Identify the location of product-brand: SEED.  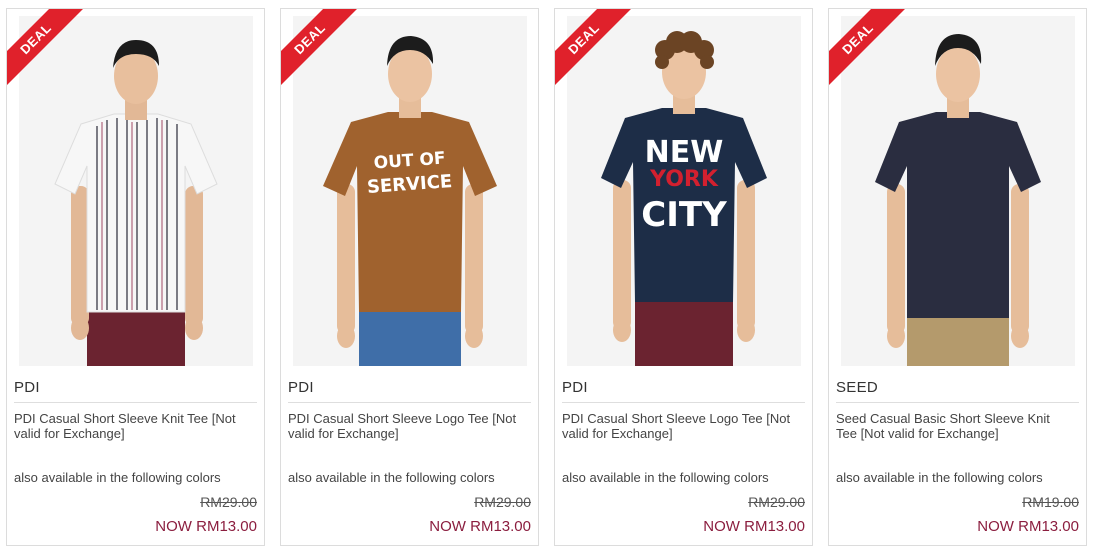
(957, 391).